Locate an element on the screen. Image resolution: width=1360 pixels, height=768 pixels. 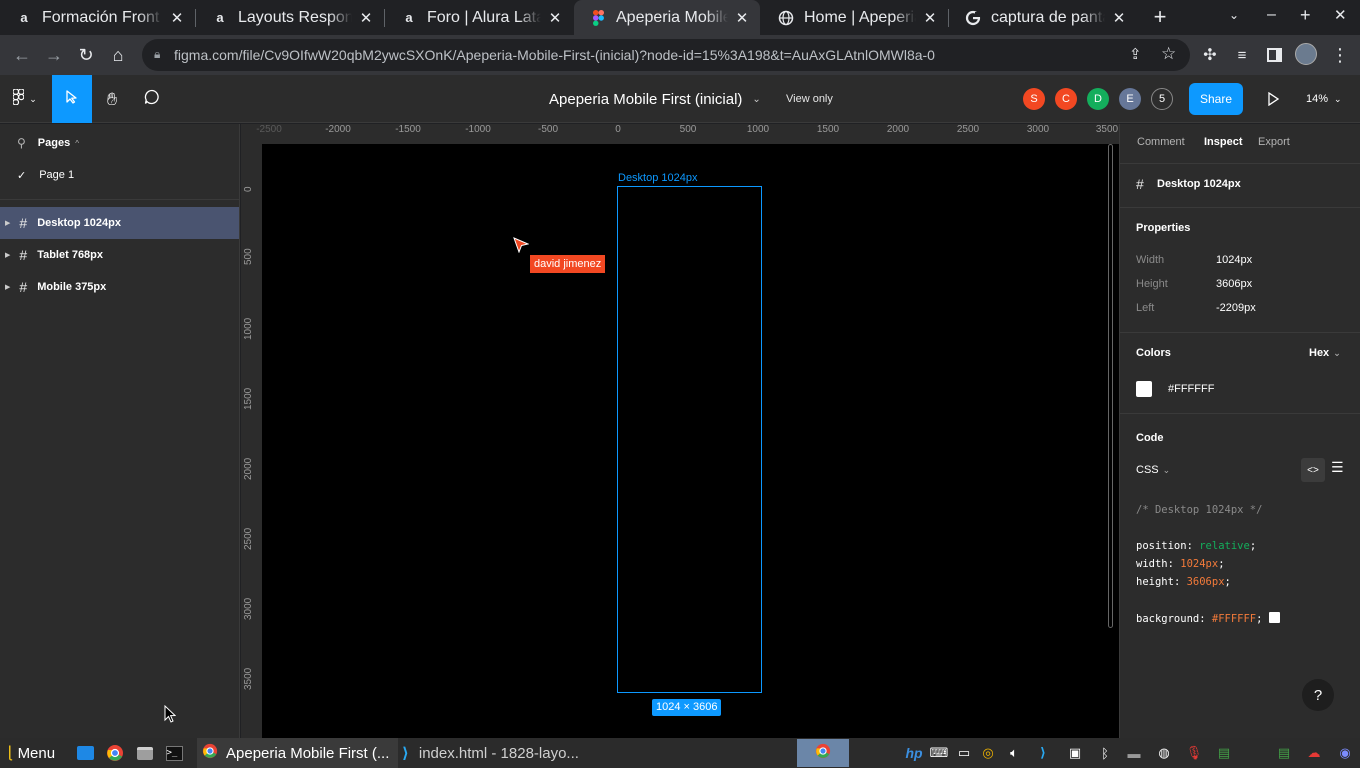
code-language-select: CSS ⌄ is located at coordinates (1153, 470).